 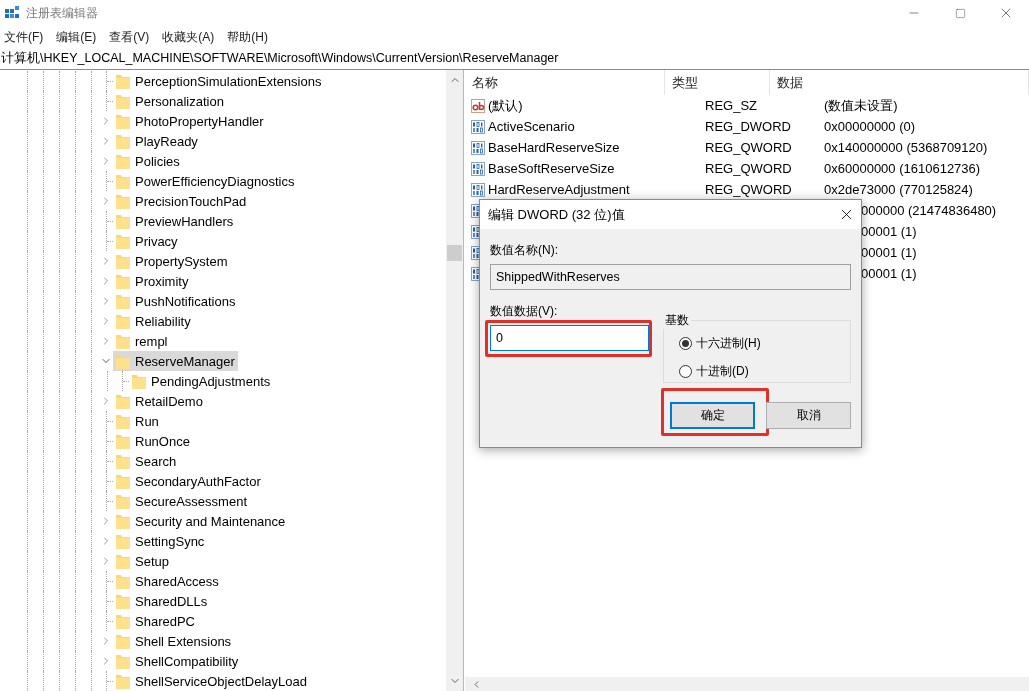 What do you see at coordinates (524, 311) in the screenshot?
I see `field-label: 数值数据(V):` at bounding box center [524, 311].